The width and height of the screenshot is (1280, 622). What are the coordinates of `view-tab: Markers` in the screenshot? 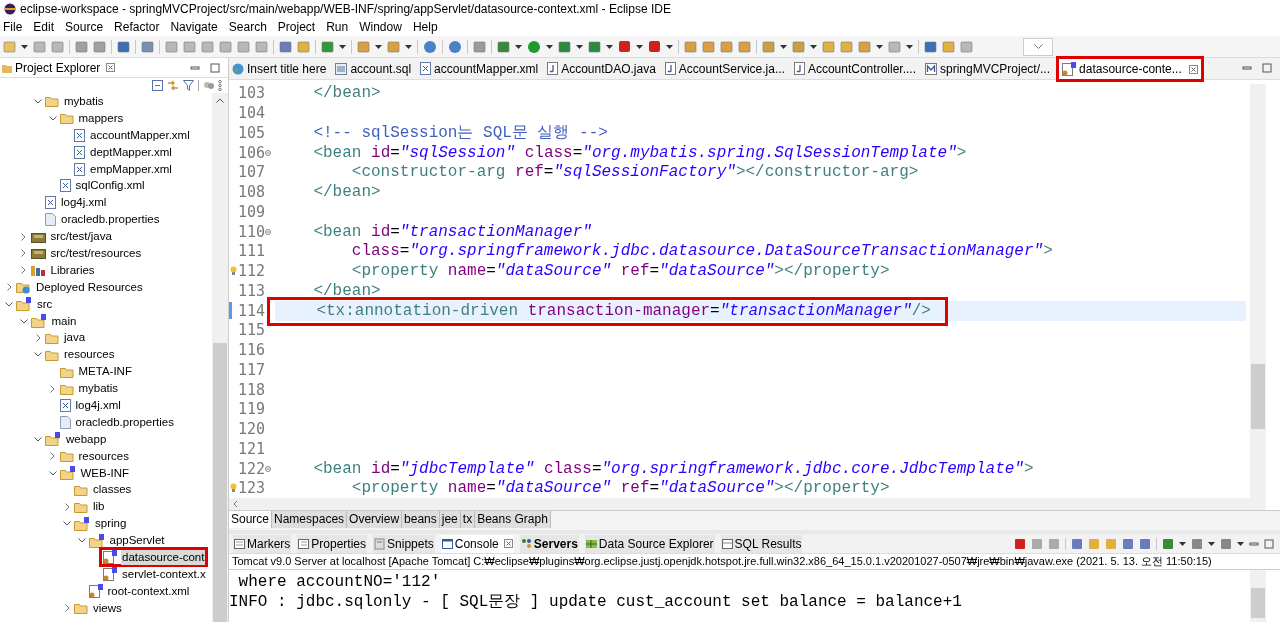 It's located at (262, 543).